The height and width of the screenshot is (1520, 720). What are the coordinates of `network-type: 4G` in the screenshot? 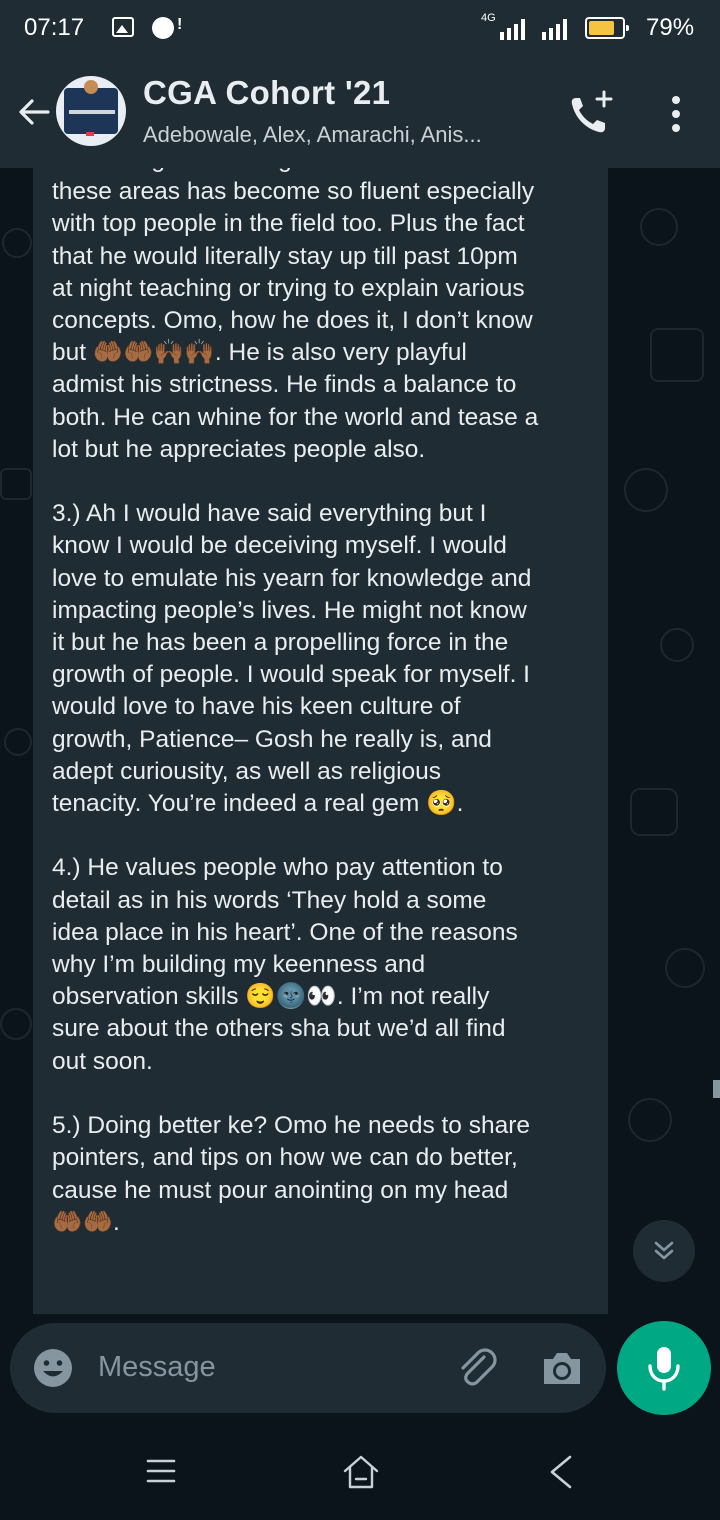 It's located at (488, 18).